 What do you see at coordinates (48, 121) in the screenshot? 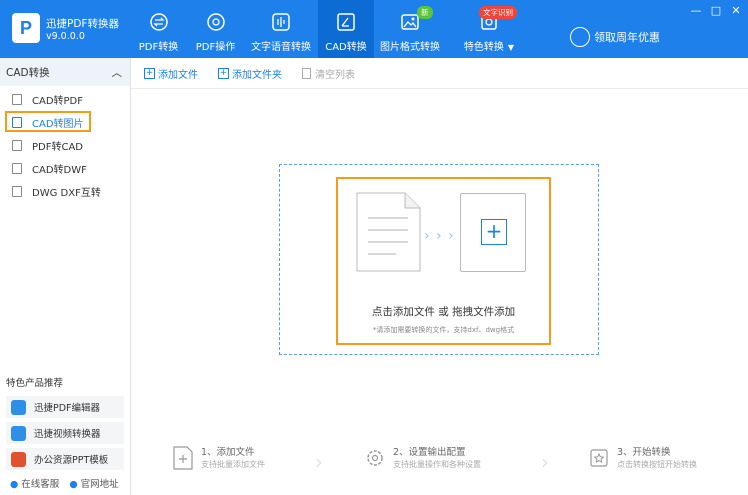
I see `selected-item-highlight` at bounding box center [48, 121].